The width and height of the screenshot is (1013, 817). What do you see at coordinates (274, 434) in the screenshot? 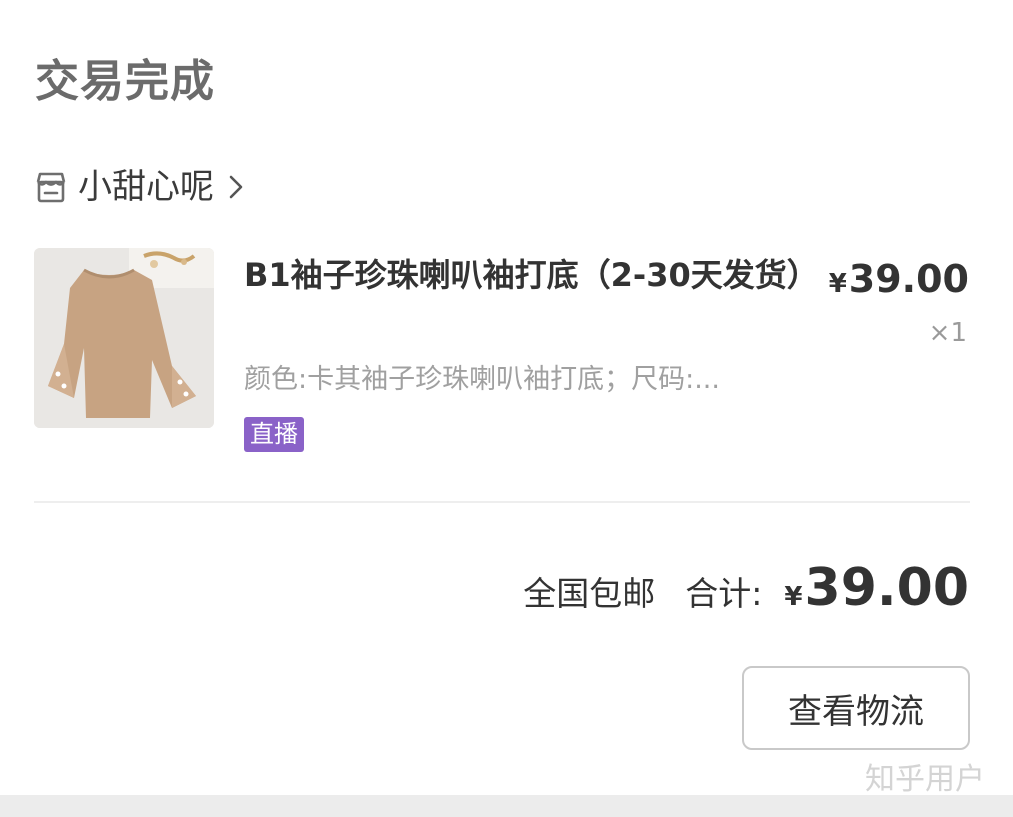
I see `live-badge: 直播` at bounding box center [274, 434].